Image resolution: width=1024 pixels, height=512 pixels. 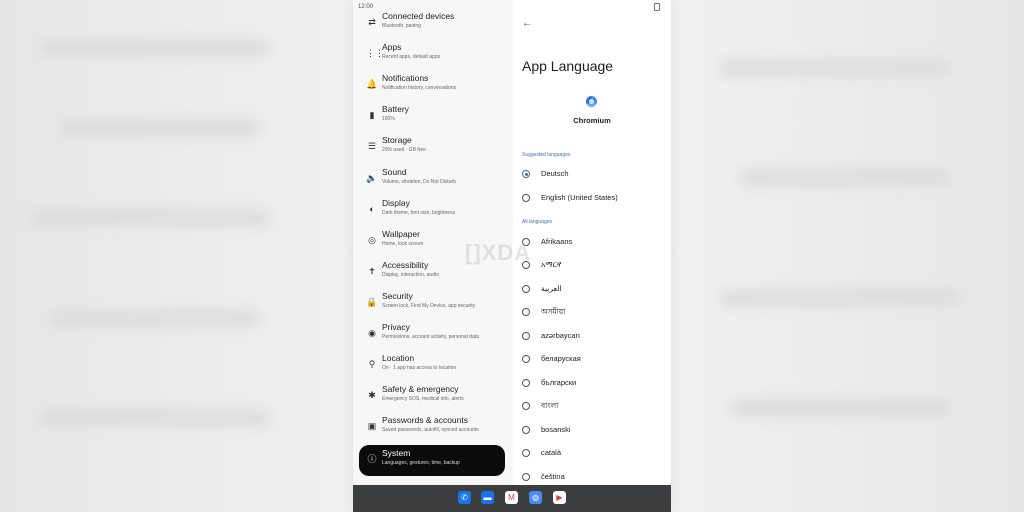 I want to click on settings-item-title: Privacy, so click(x=396, y=327).